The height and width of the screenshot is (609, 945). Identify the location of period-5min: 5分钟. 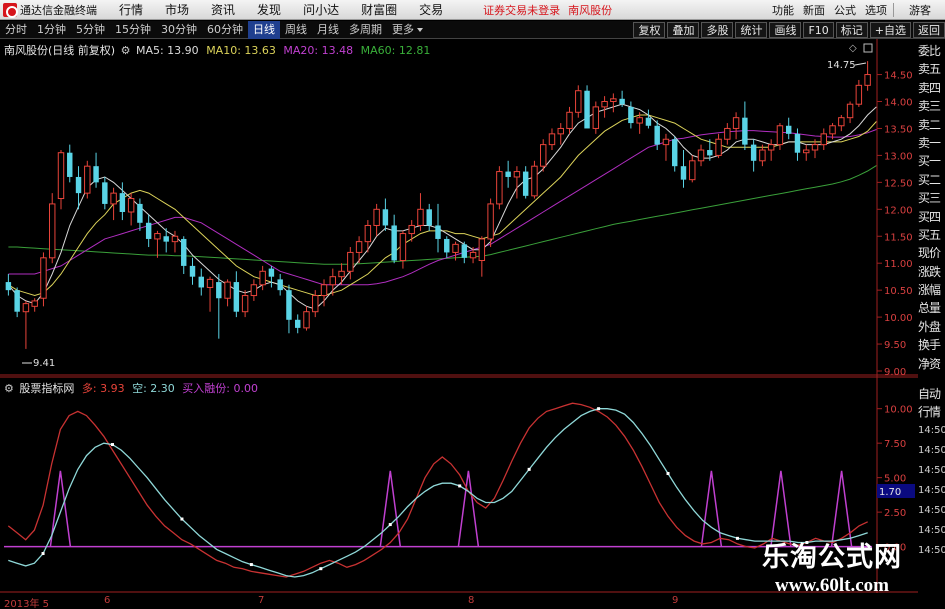
(90, 30).